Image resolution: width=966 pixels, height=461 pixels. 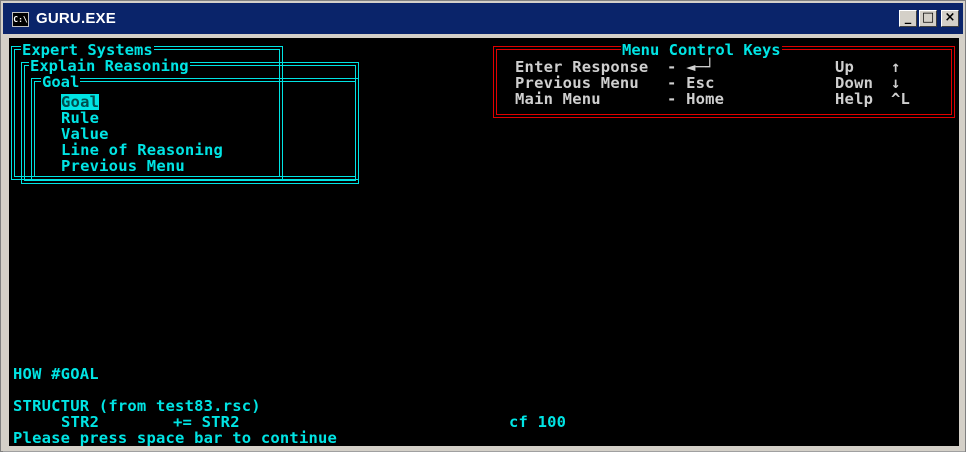 I want to click on control-keys-title: Menu Control Keys, so click(x=701, y=50).